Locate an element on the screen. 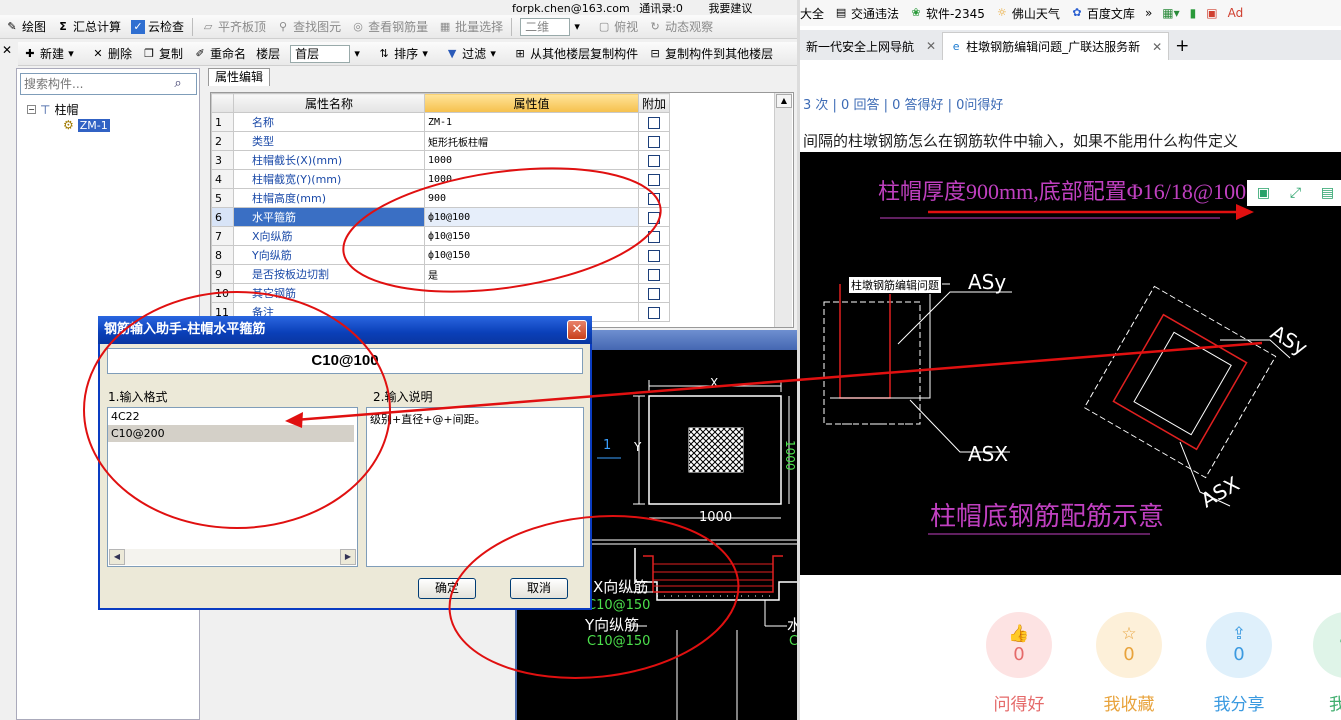 The width and height of the screenshot is (1341, 720). ok-button: 确定 is located at coordinates (447, 588).